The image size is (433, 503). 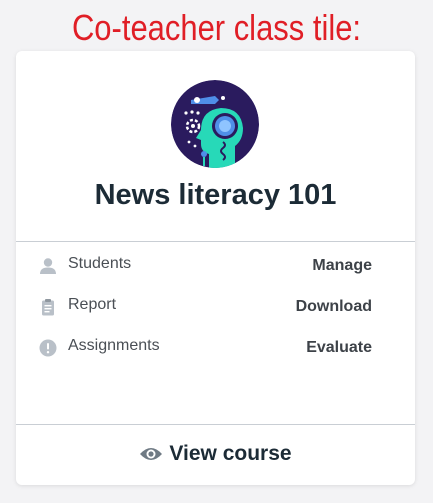 I want to click on view-course-button: View course, so click(x=215, y=454).